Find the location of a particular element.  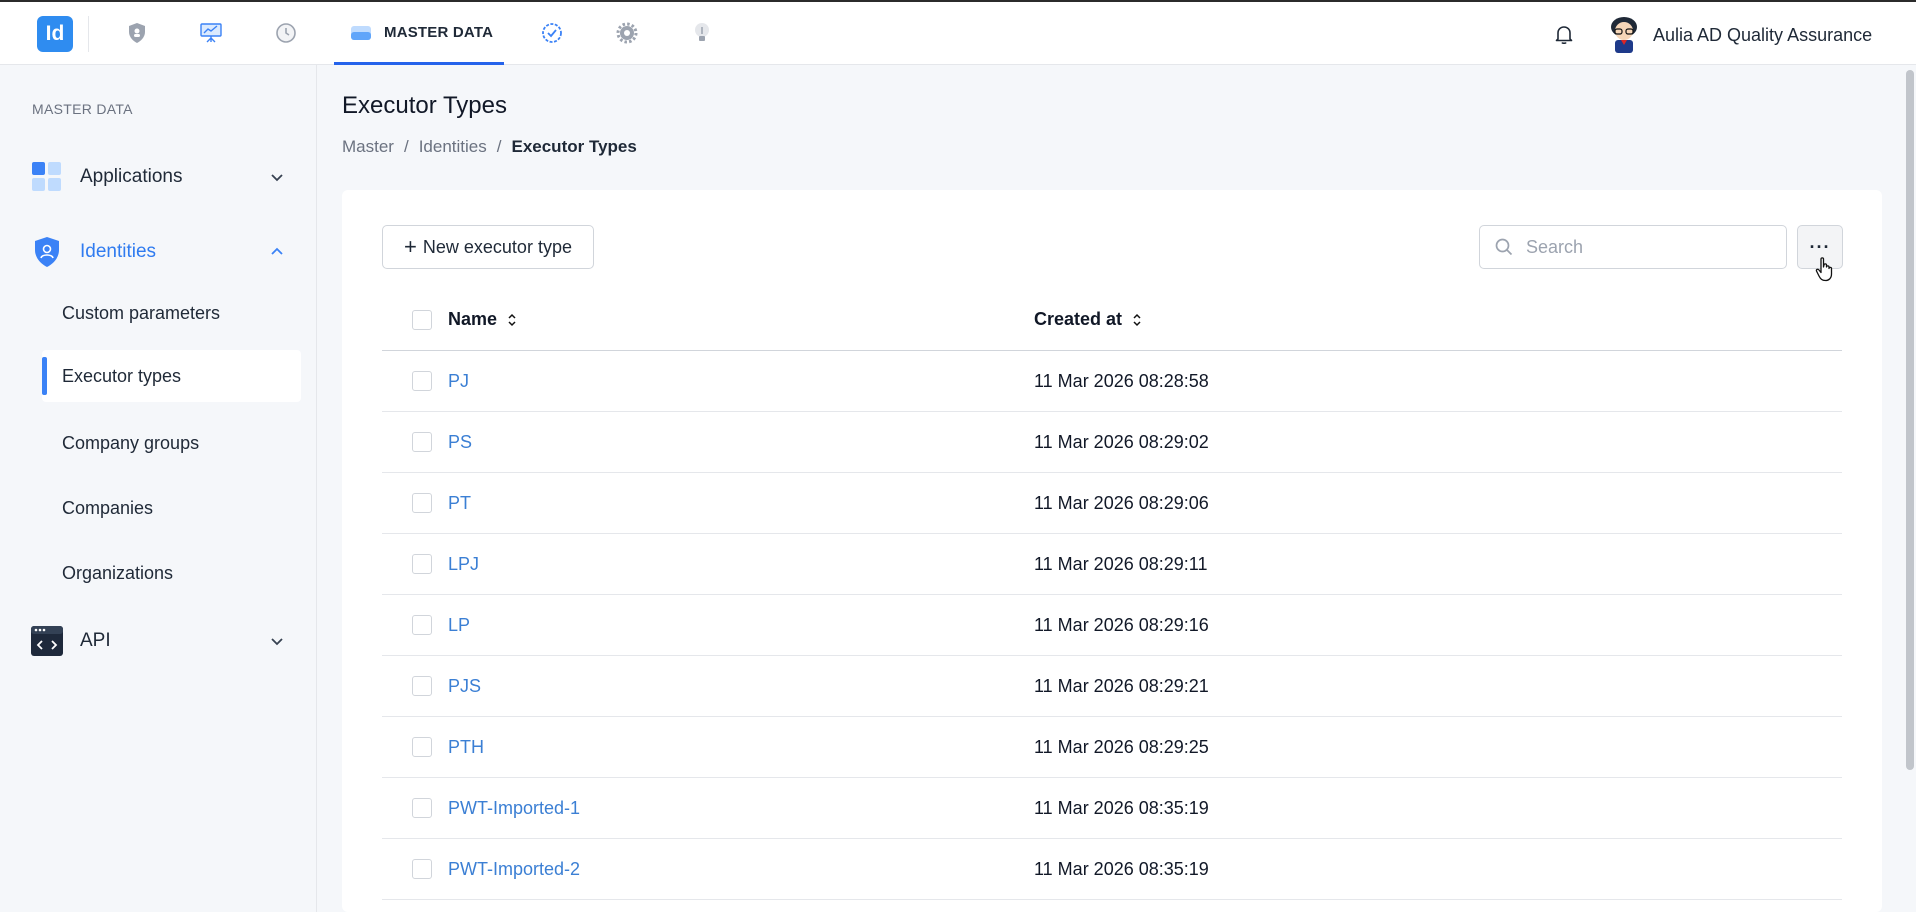

user-shield-icon is located at coordinates (47, 252).